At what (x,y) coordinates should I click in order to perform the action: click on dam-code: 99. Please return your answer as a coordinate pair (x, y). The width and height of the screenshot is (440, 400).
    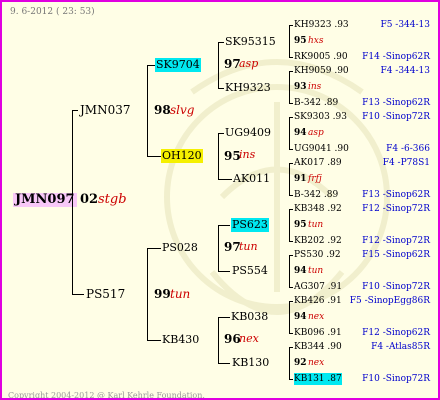
    Looking at the image, I should click on (162, 294).